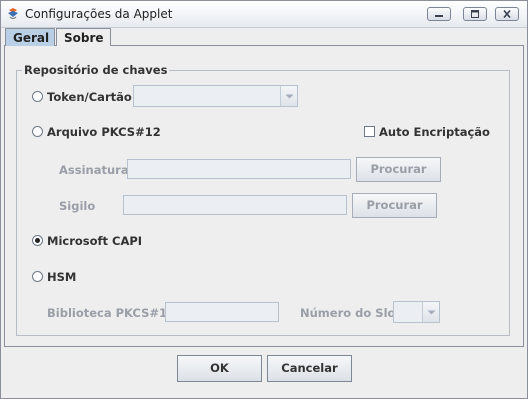 The height and width of the screenshot is (399, 528). I want to click on token-combo-arrow, so click(288, 96).